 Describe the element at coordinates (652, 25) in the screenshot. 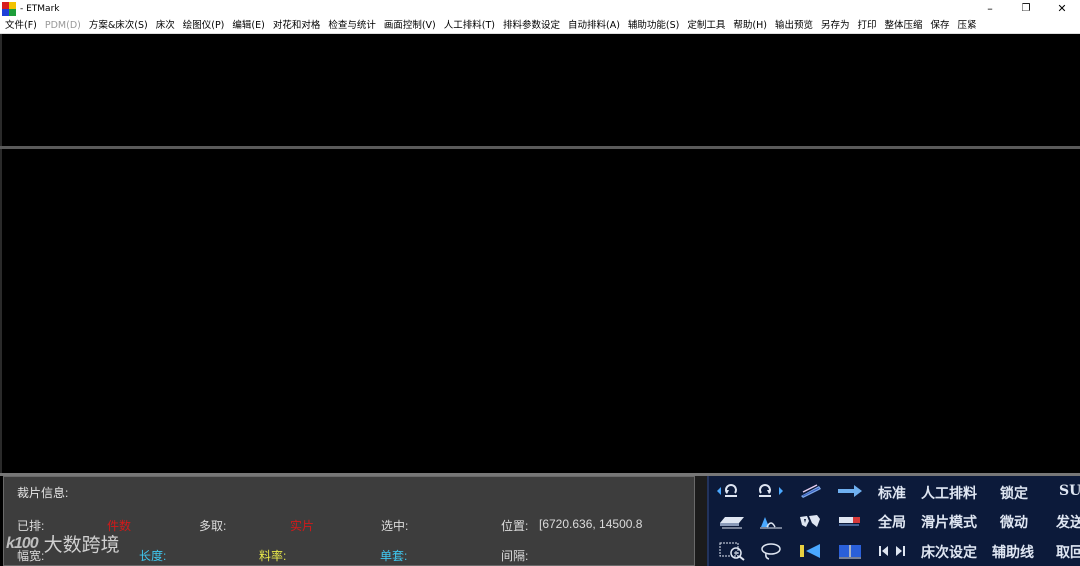

I see `menu-aux: 辅助功能(S)` at that location.